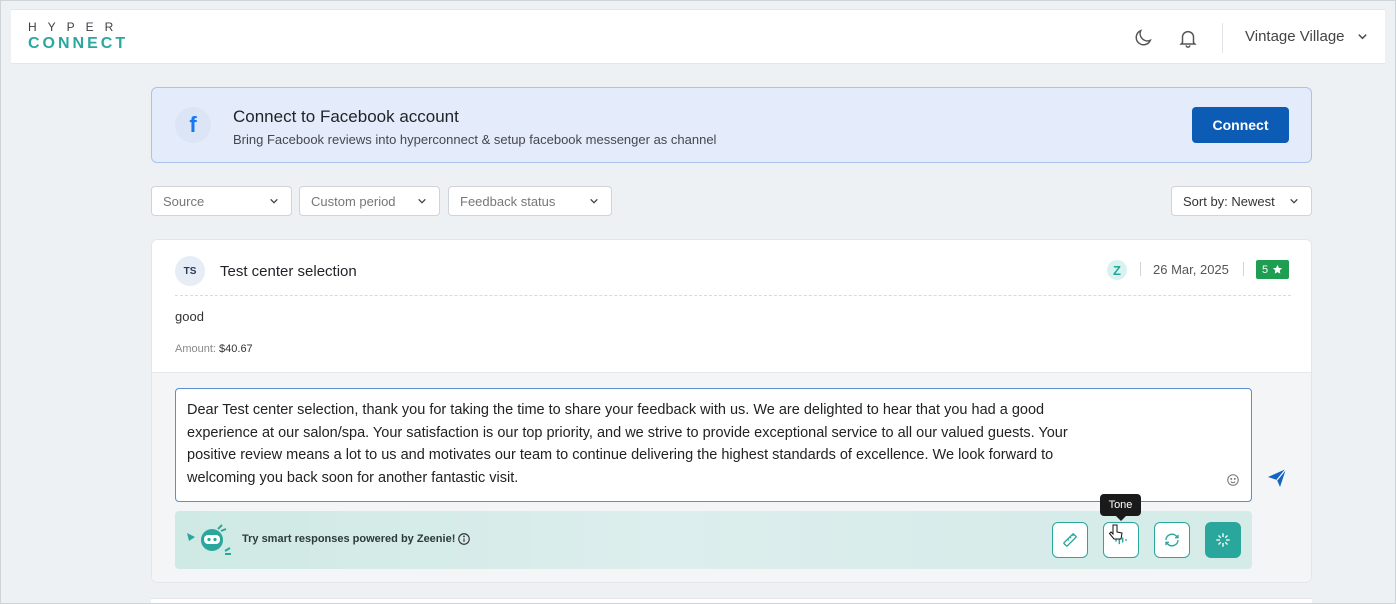 The height and width of the screenshot is (604, 1396). Describe the element at coordinates (193, 125) in the screenshot. I see `facebook-icon: f` at that location.